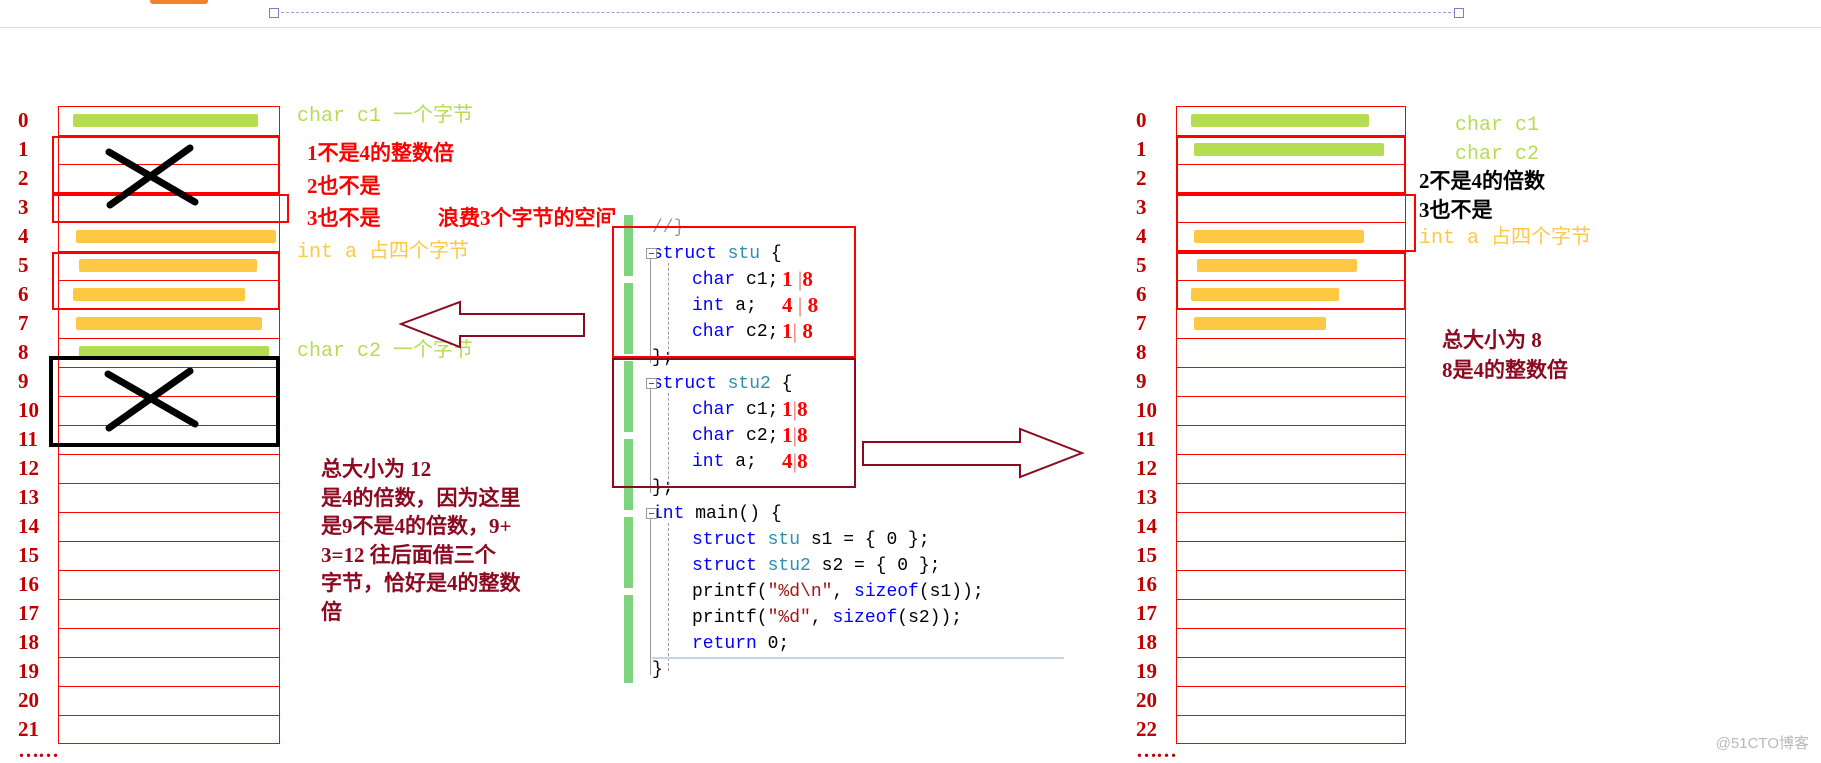 The image size is (1821, 763). What do you see at coordinates (890, 540) in the screenshot?
I see `code-line: struct stu s1 = { 0 };` at bounding box center [890, 540].